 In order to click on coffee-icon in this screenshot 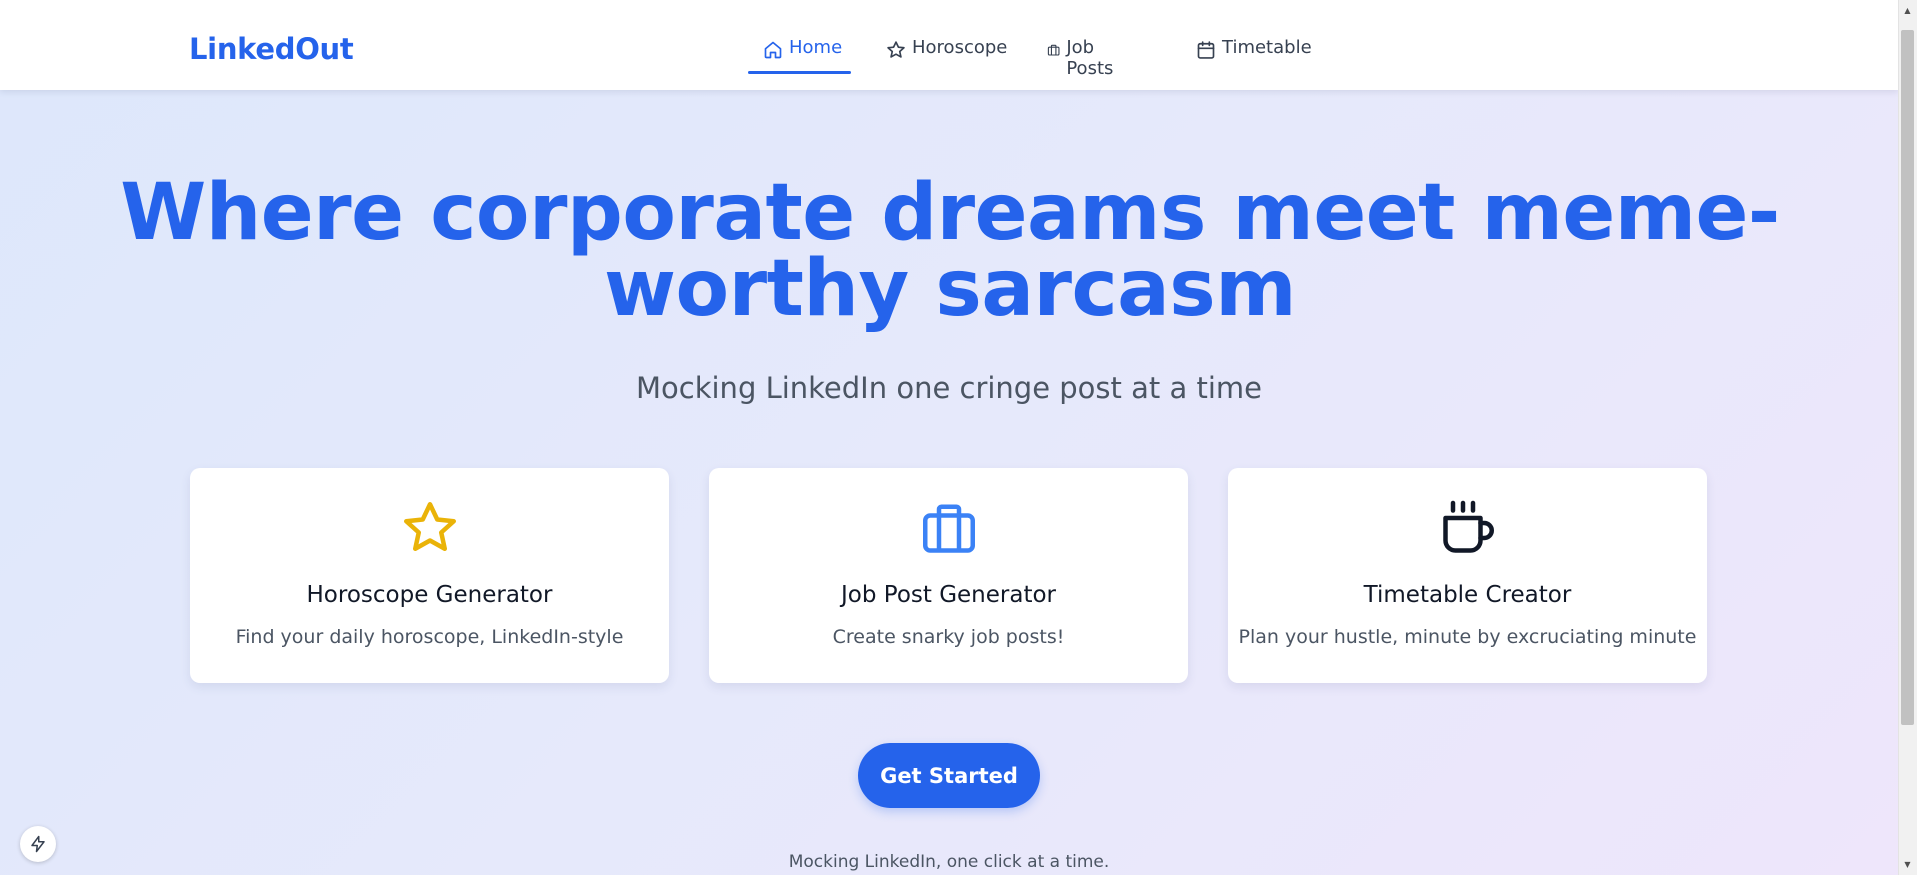, I will do `click(1468, 526)`.